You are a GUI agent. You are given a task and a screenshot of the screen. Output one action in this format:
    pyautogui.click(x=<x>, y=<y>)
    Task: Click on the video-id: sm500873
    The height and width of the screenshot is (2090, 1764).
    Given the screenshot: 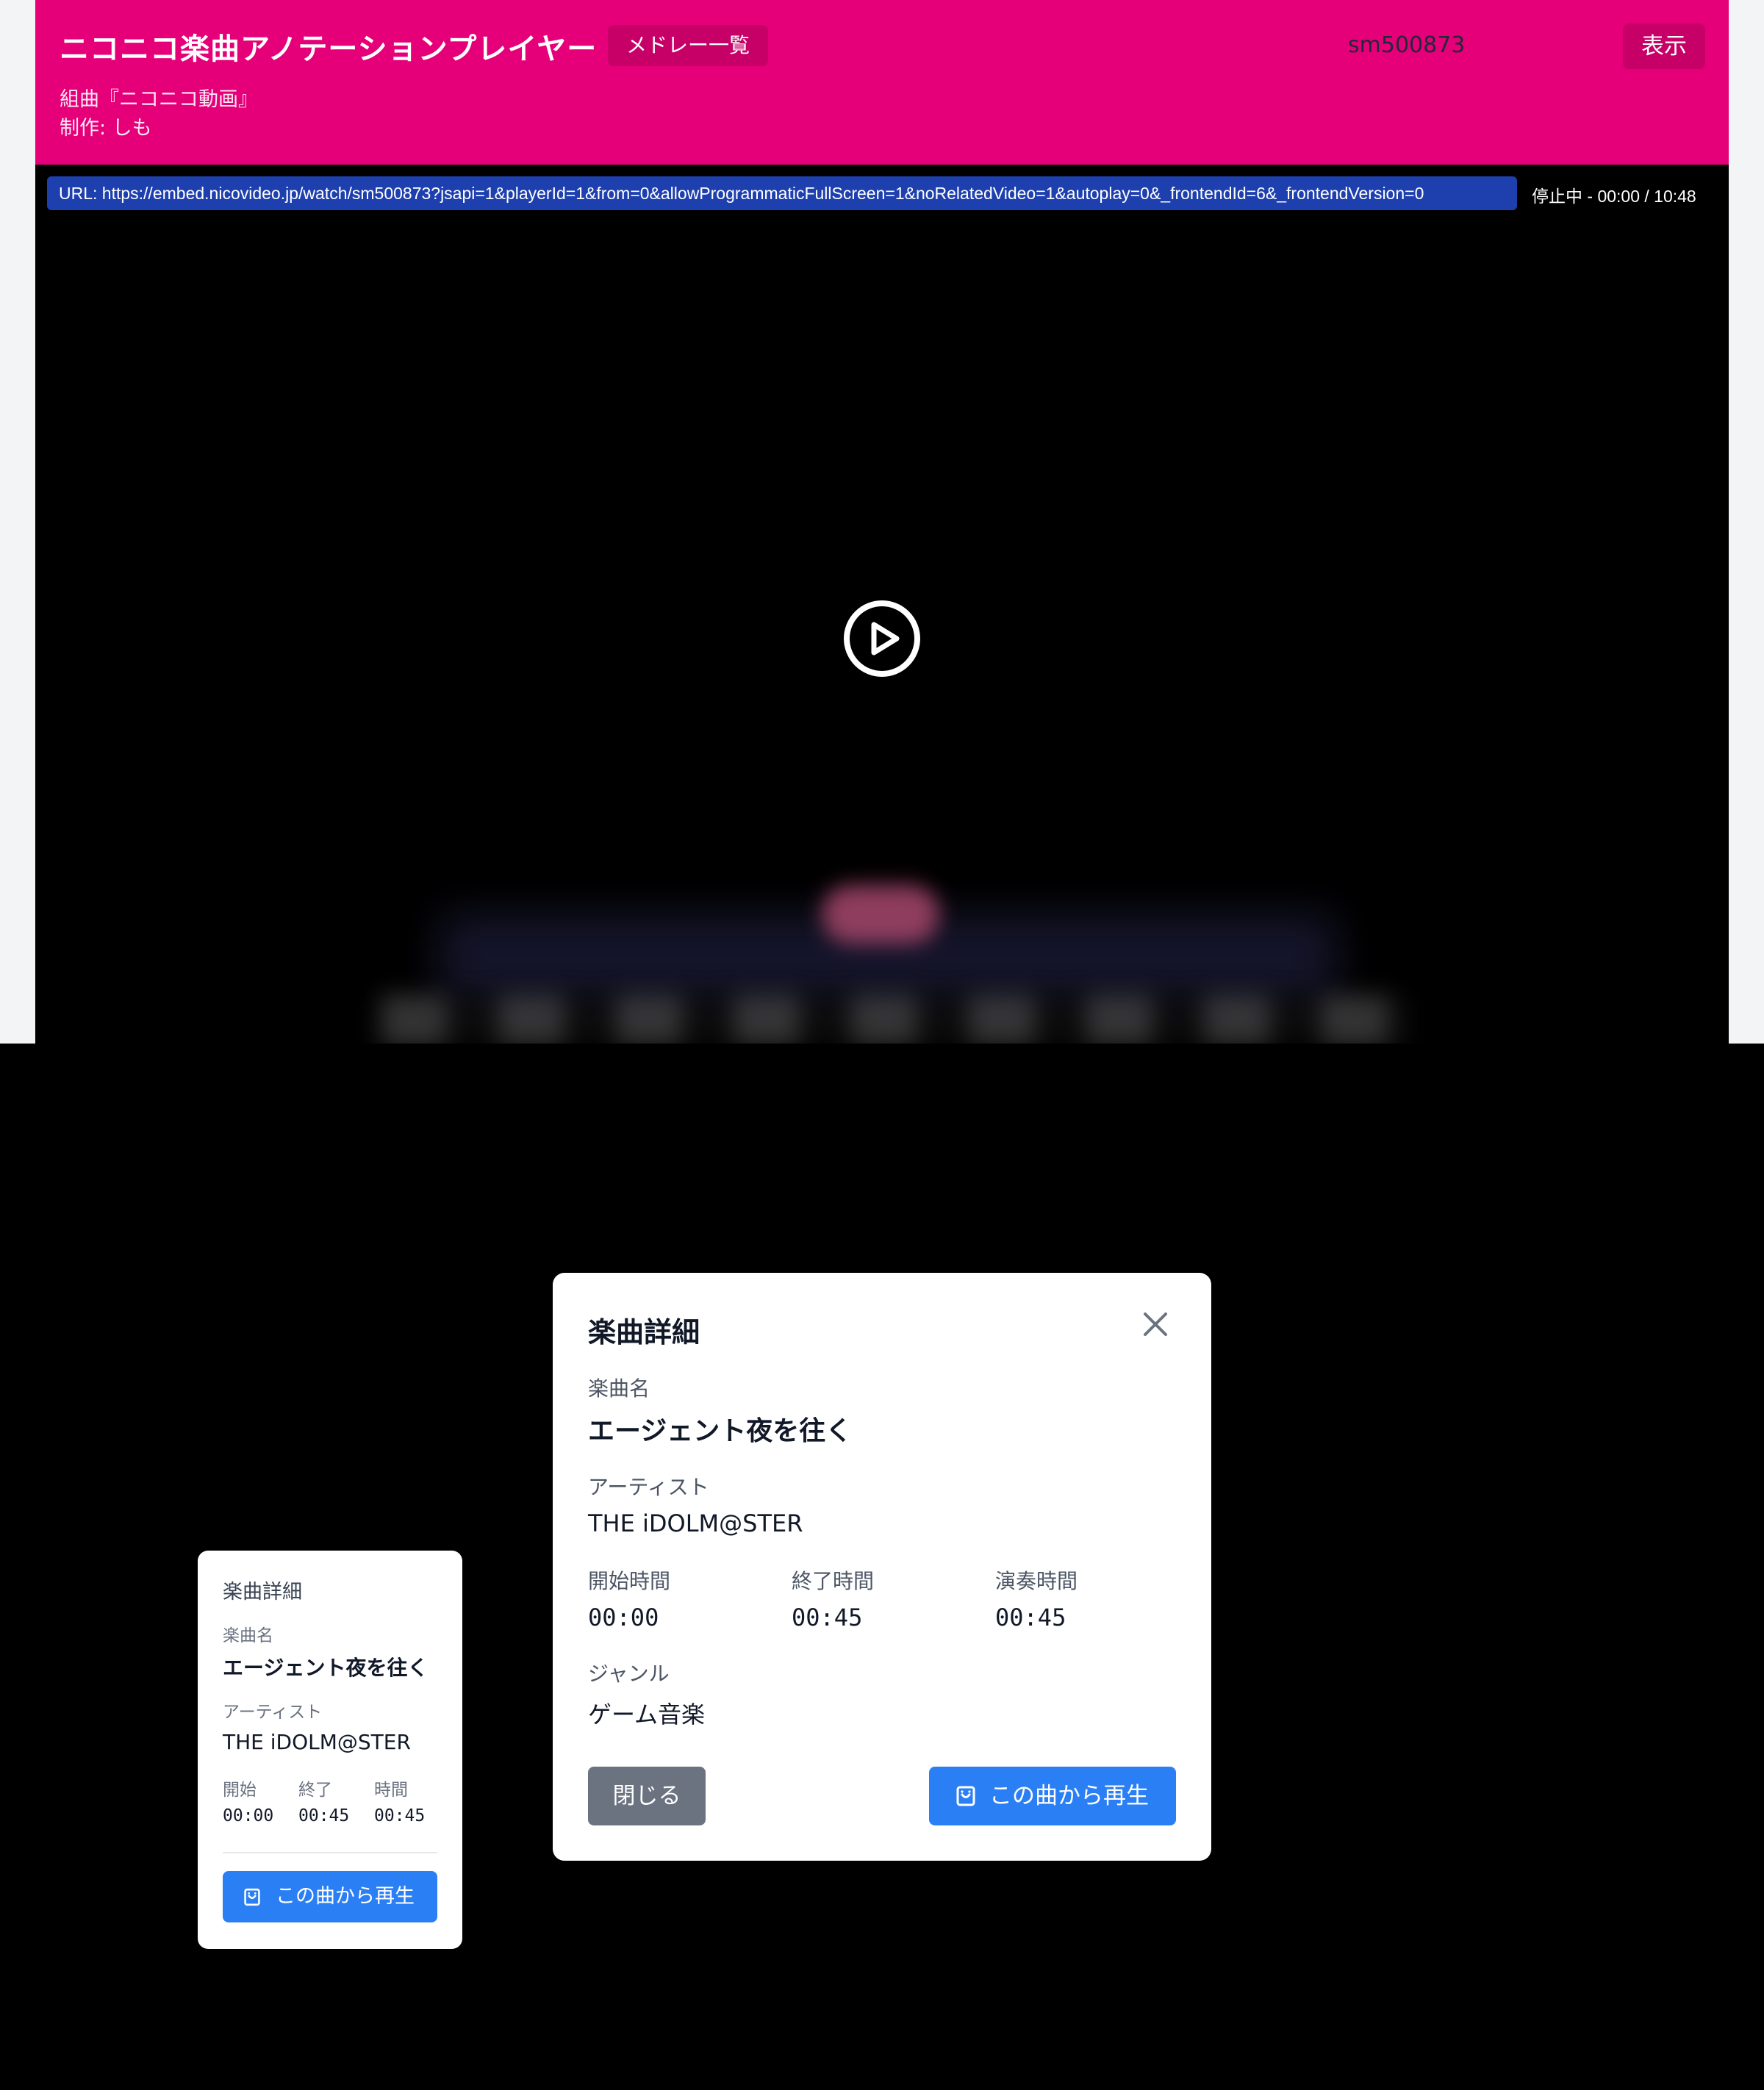 What is the action you would take?
    pyautogui.click(x=1407, y=45)
    